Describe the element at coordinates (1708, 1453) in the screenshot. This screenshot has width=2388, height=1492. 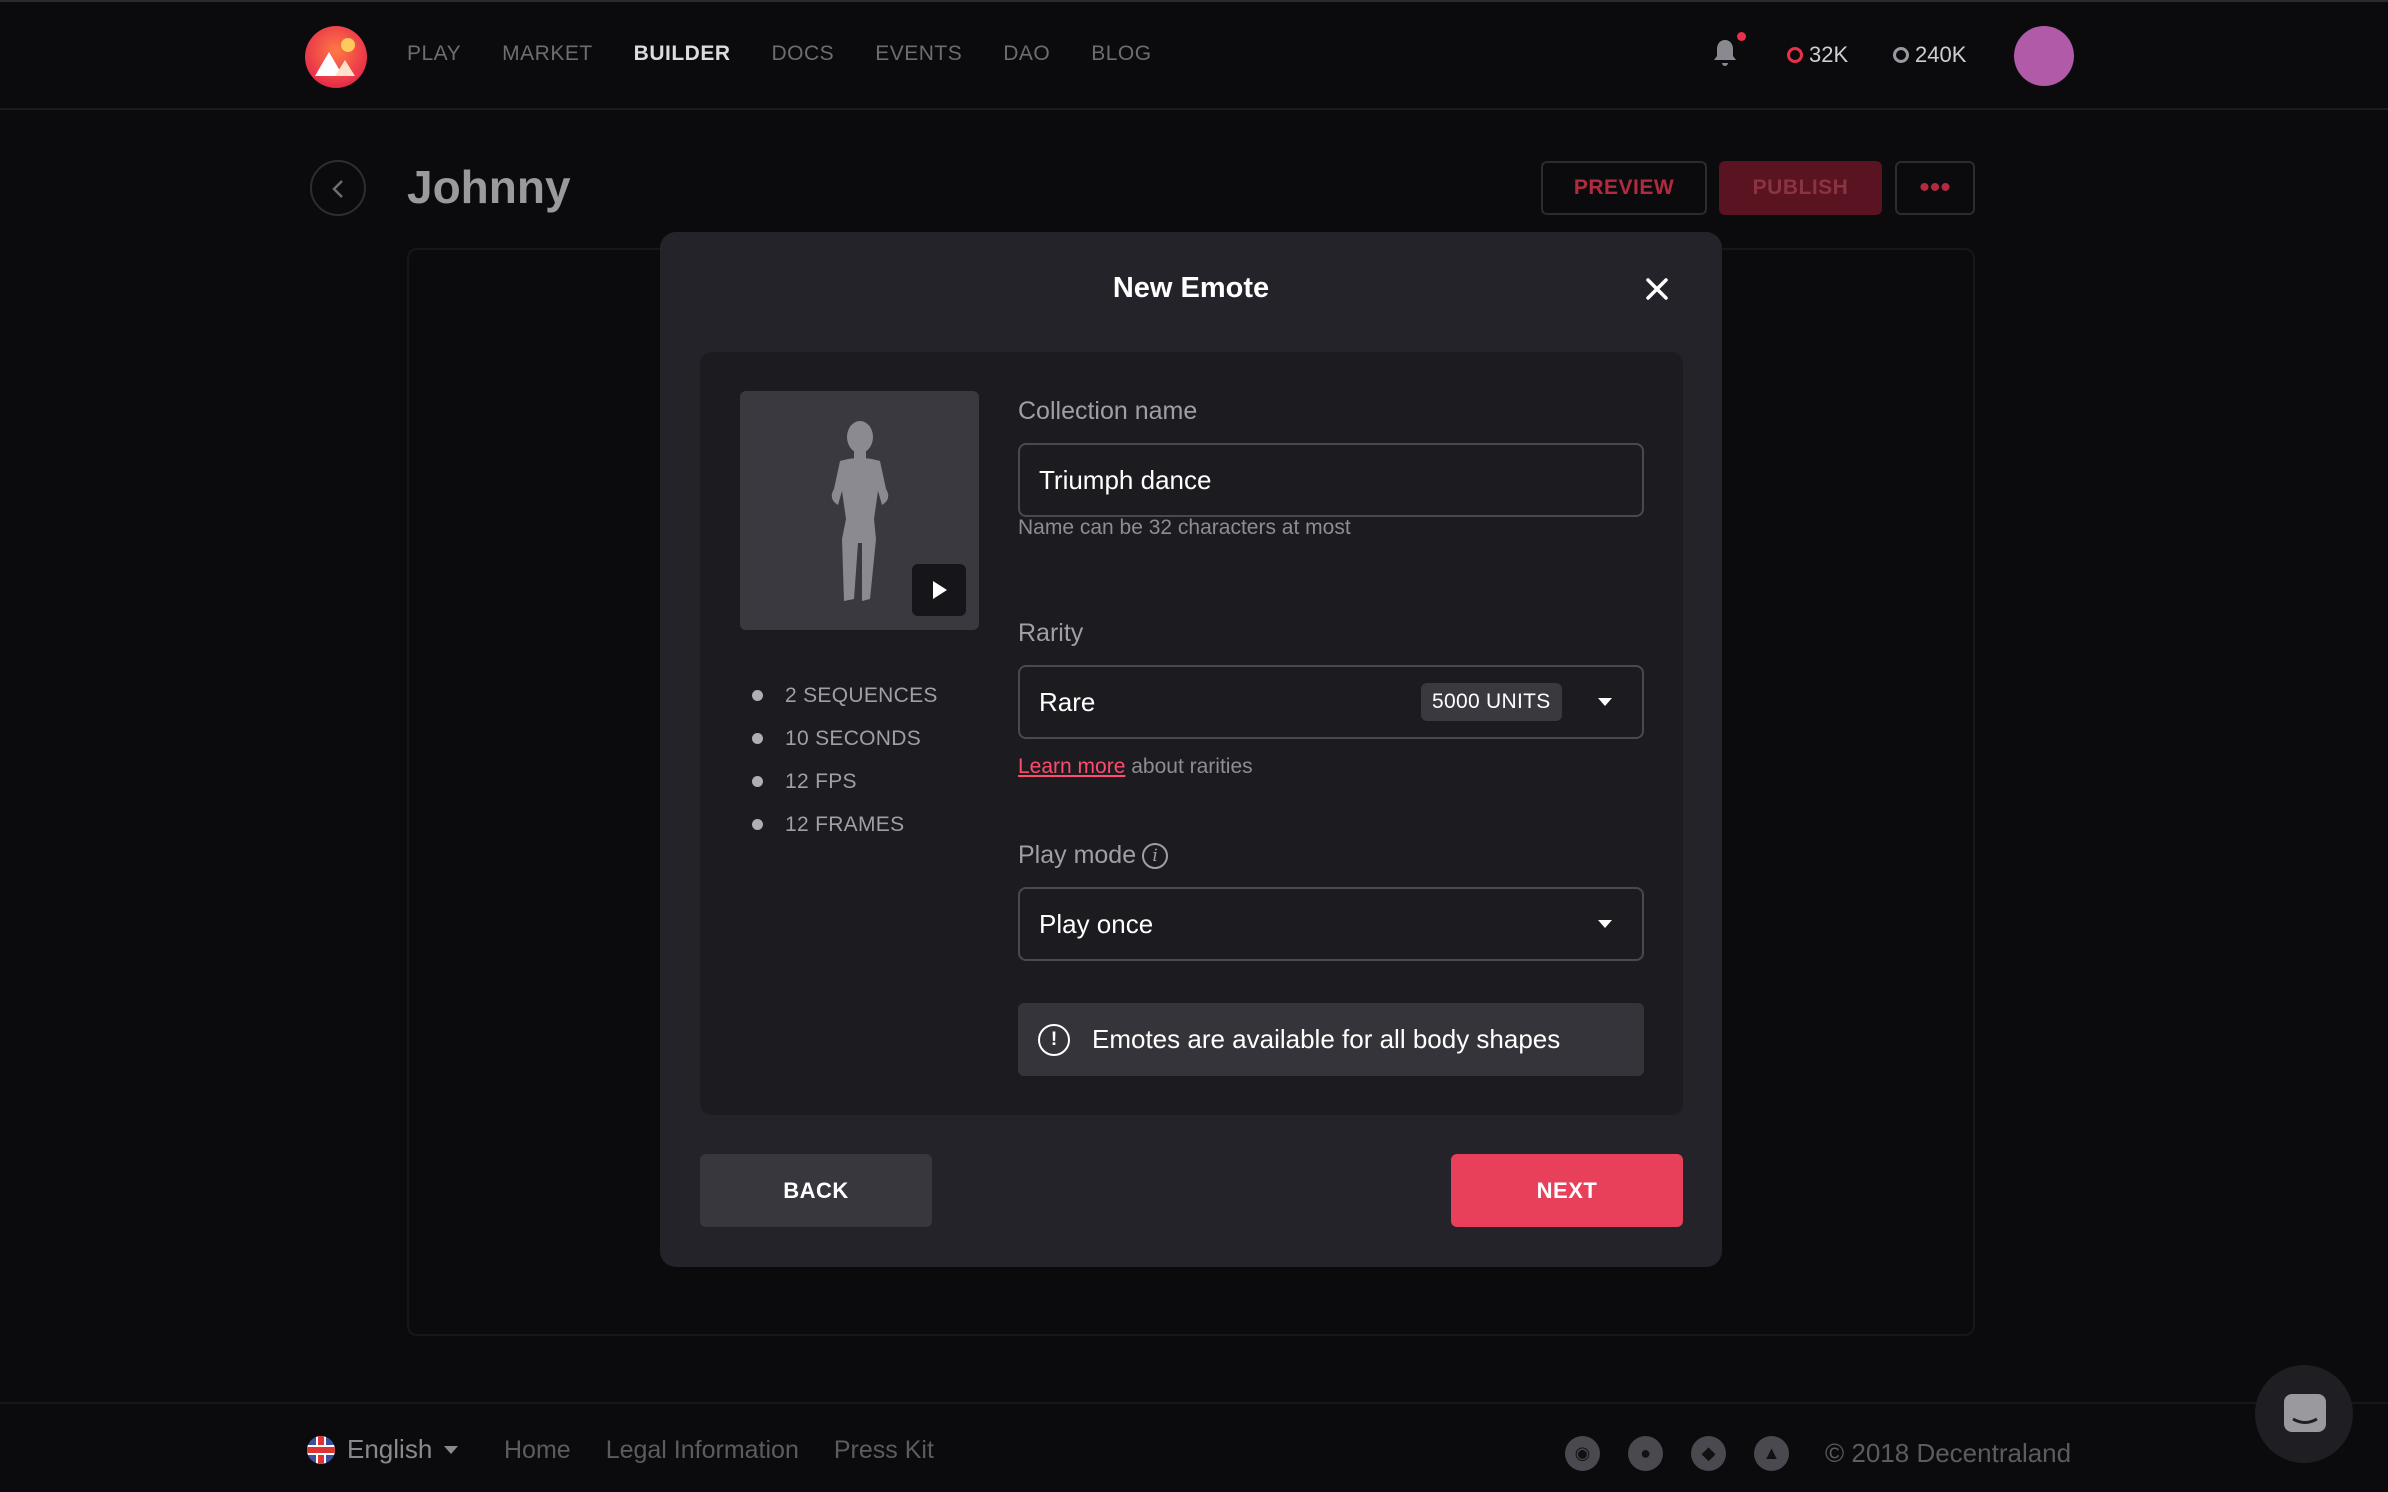
I see `github-icon: ◆` at that location.